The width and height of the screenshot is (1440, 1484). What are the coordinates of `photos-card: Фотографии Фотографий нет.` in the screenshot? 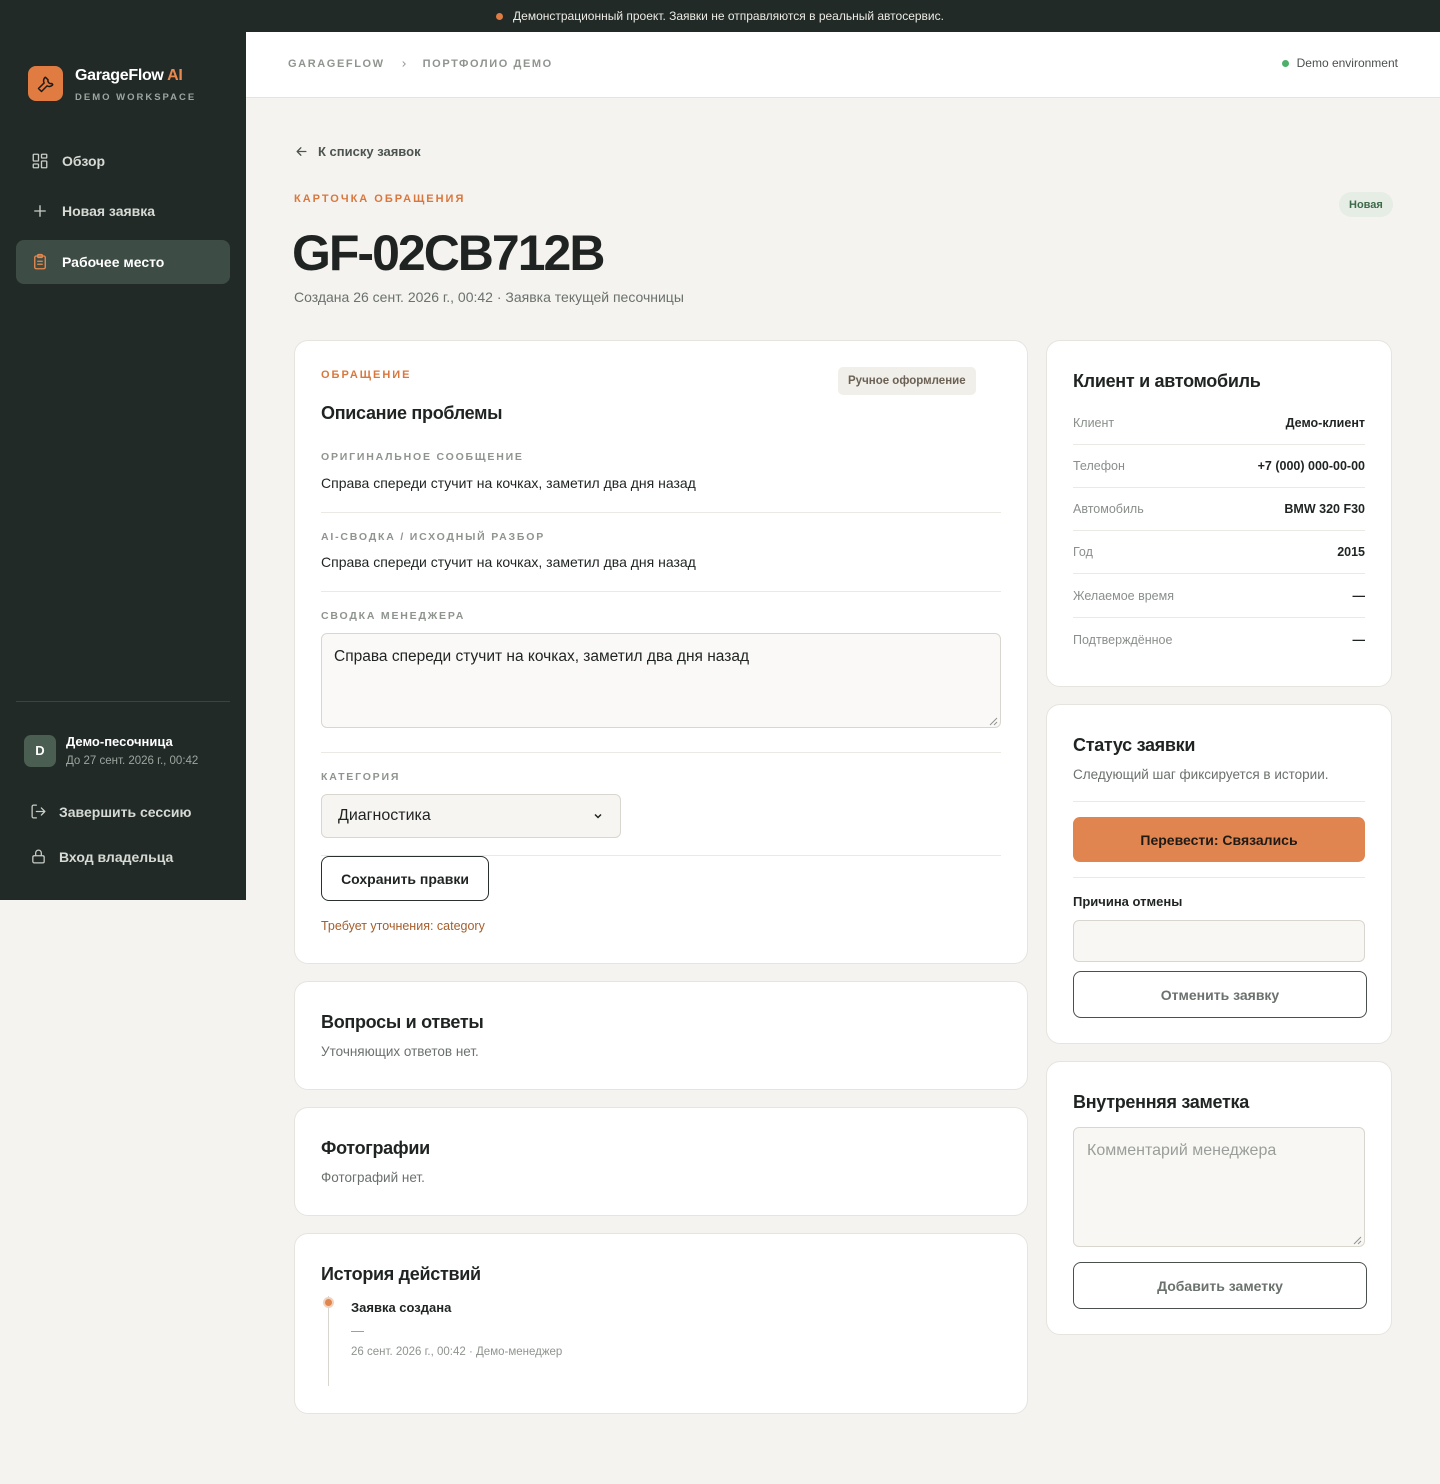 It's located at (661, 1161).